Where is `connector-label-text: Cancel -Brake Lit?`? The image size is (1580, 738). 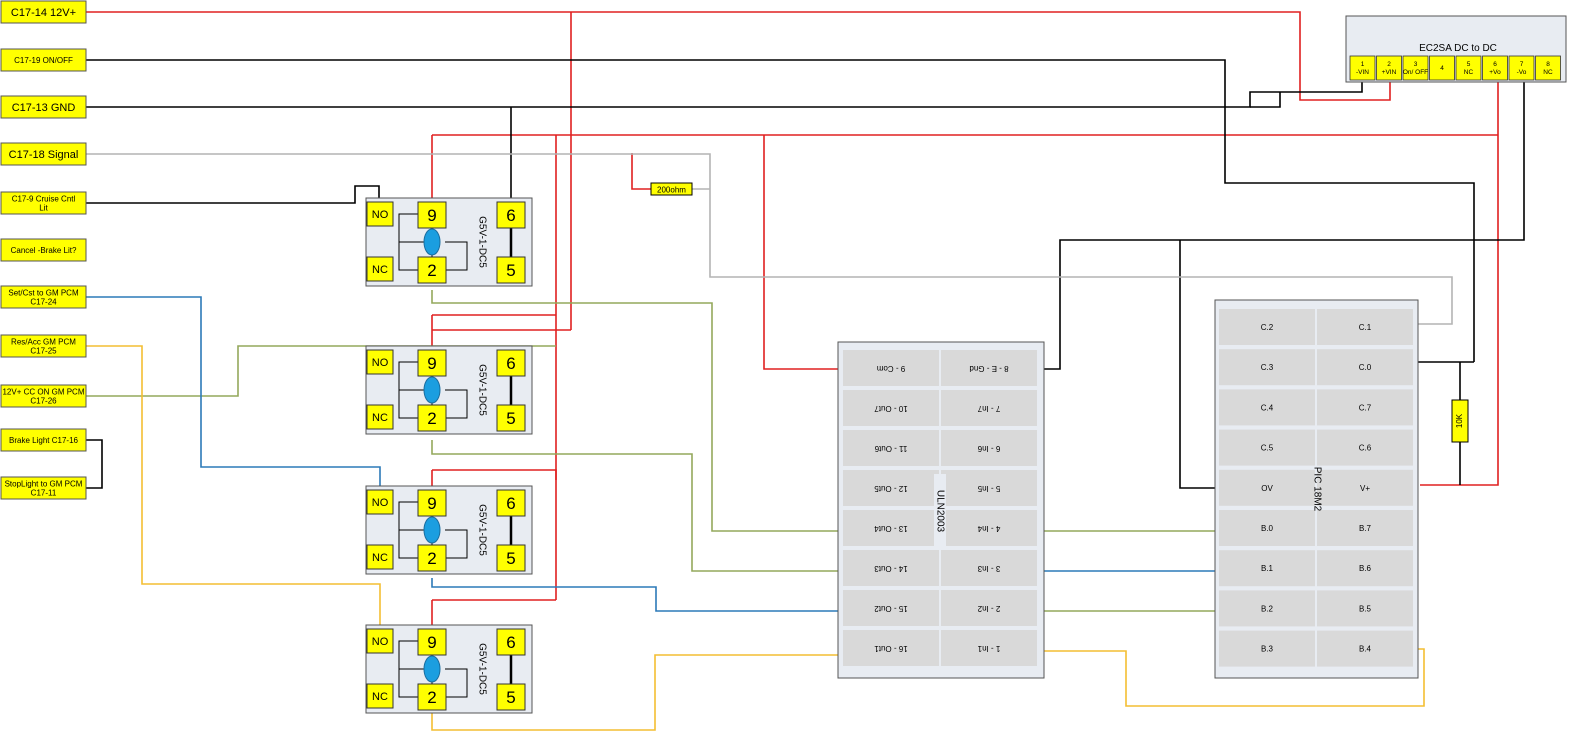 connector-label-text: Cancel -Brake Lit? is located at coordinates (44, 250).